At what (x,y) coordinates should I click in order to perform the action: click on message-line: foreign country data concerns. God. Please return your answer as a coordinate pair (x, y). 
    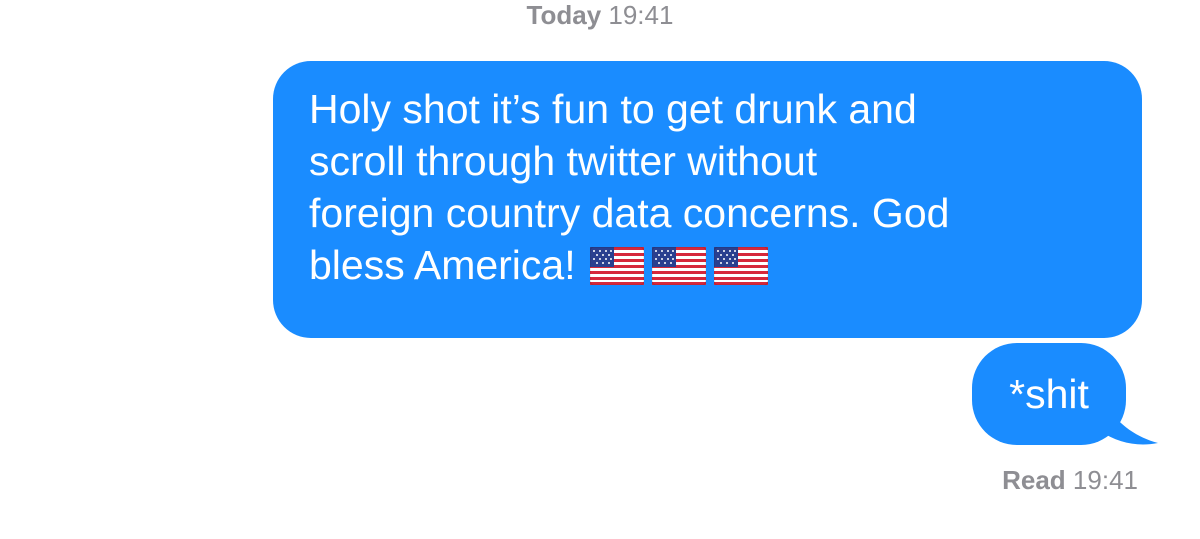
    Looking at the image, I should click on (629, 213).